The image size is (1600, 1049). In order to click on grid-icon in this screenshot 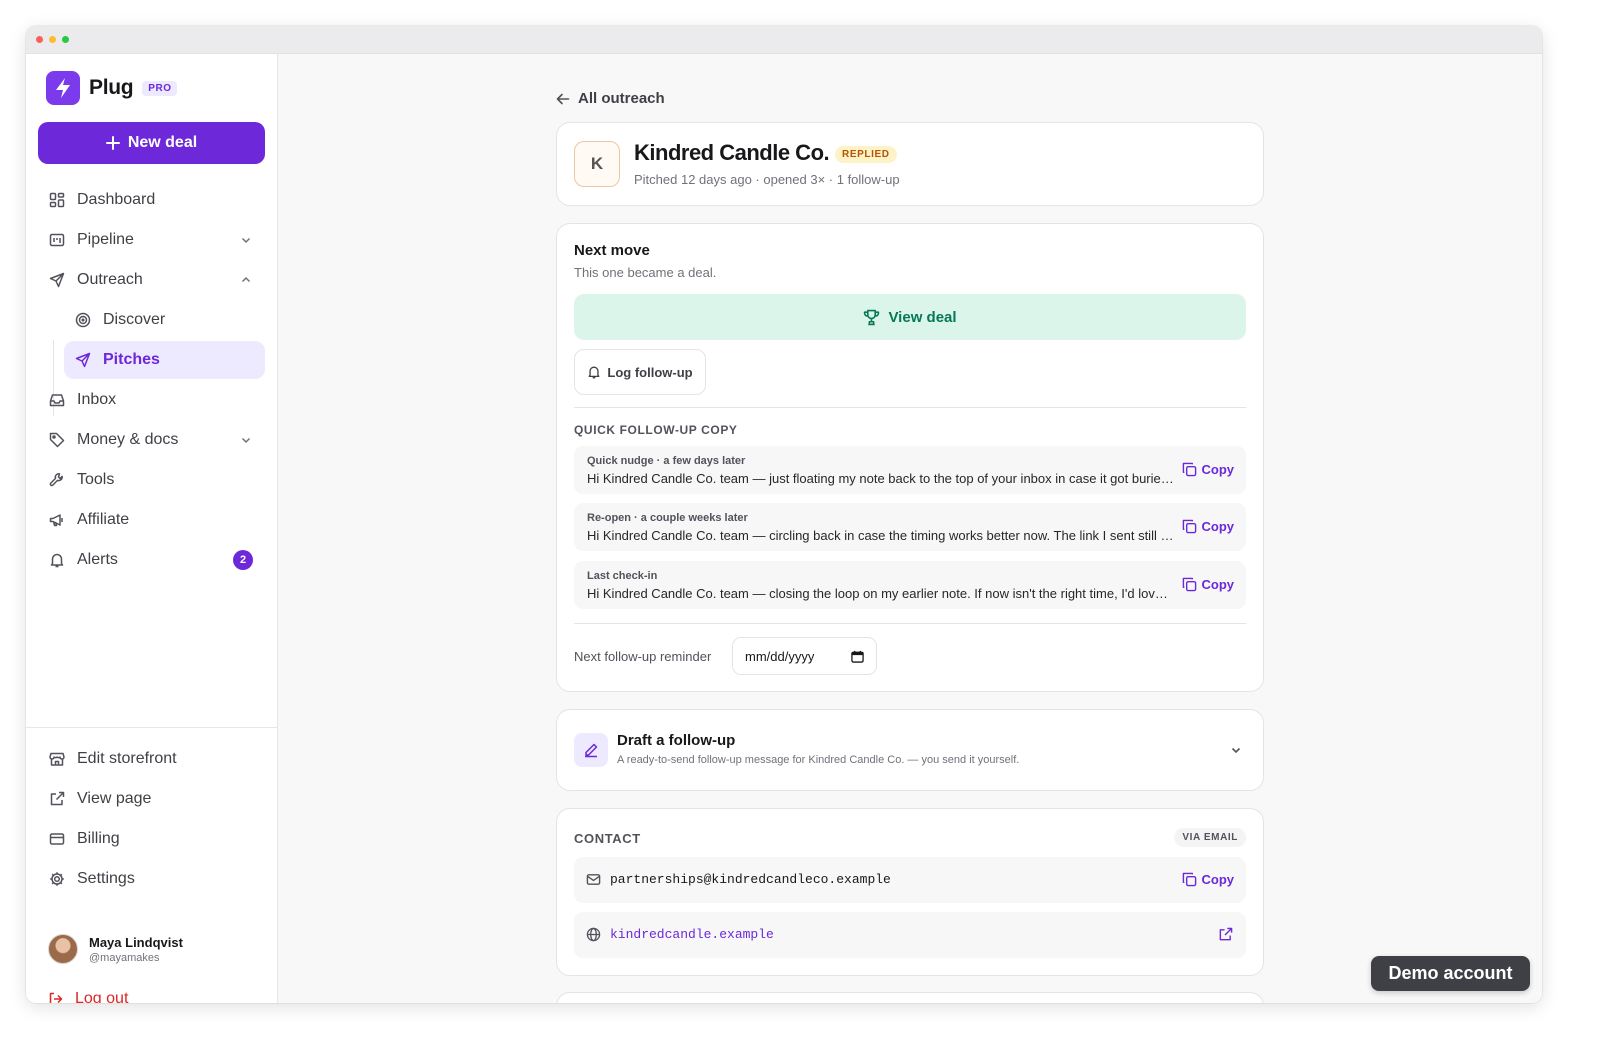, I will do `click(57, 200)`.